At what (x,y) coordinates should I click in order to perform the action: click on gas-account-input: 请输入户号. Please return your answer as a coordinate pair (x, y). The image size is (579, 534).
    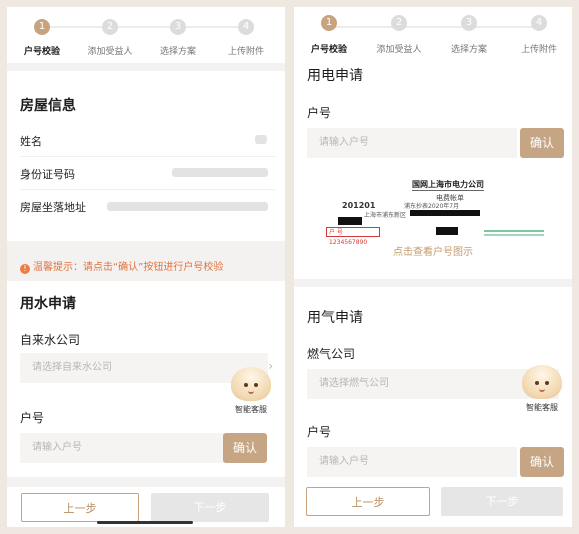
    Looking at the image, I should click on (412, 462).